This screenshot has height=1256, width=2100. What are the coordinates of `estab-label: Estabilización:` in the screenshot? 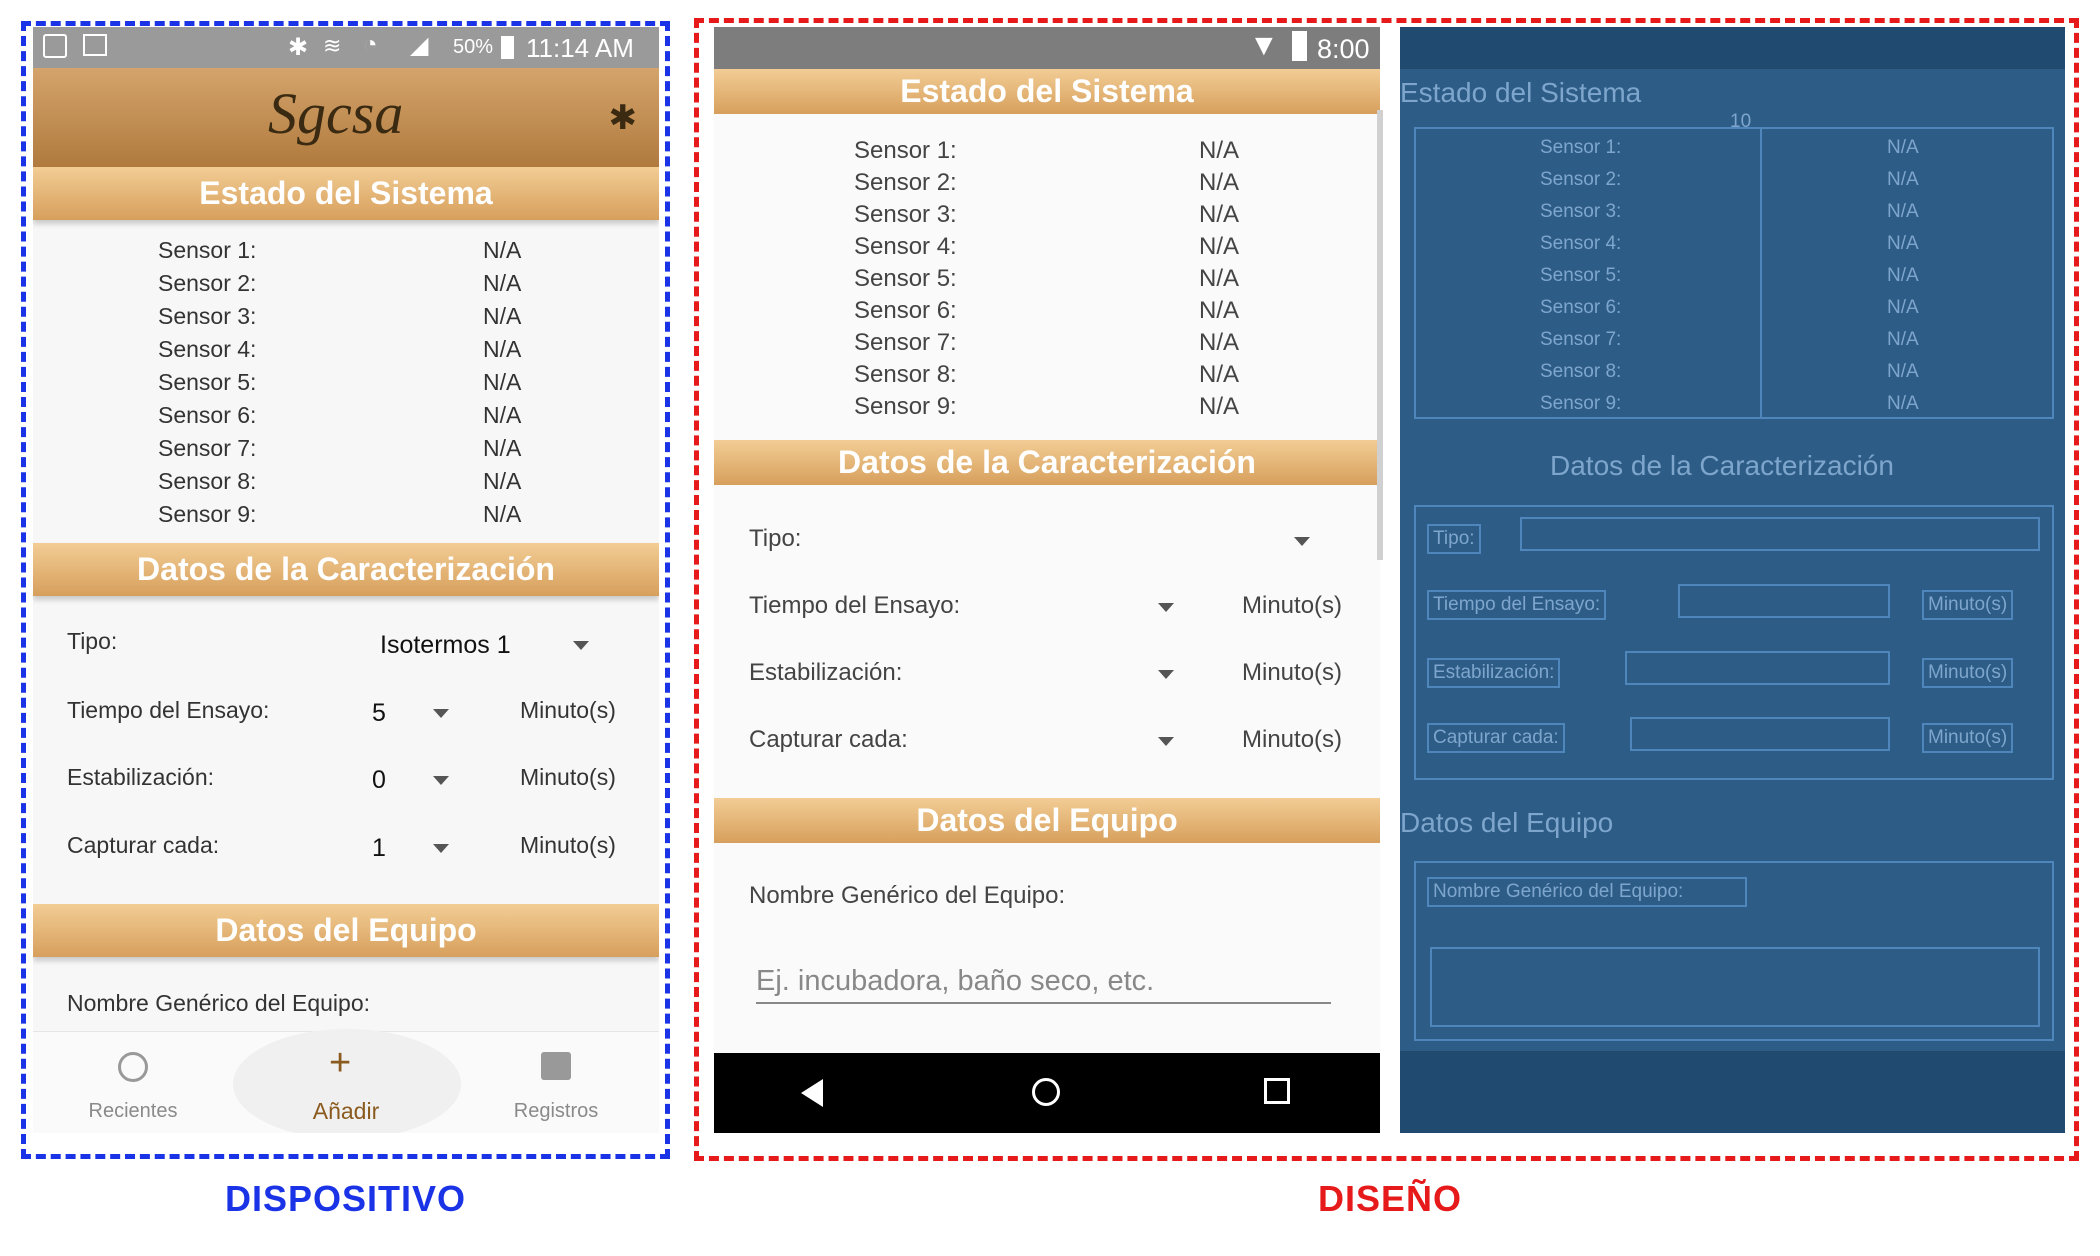 It's located at (826, 672).